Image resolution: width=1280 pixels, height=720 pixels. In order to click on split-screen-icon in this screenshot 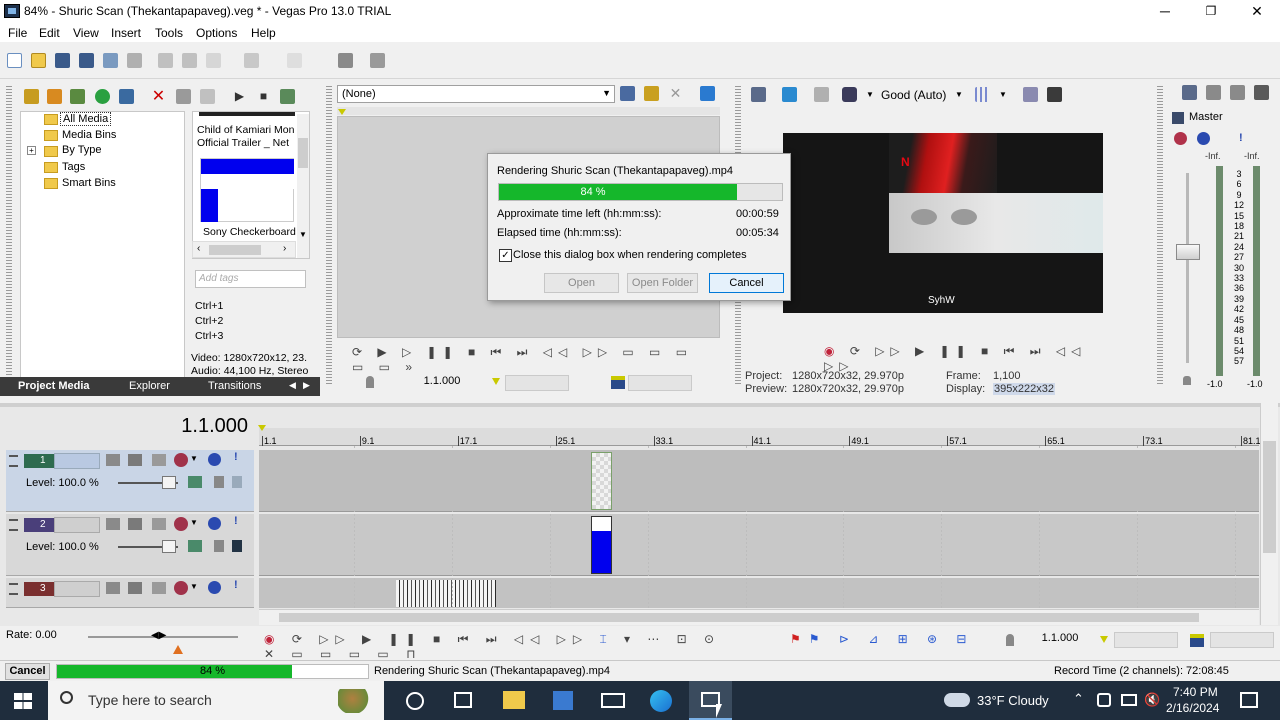, I will do `click(849, 94)`.